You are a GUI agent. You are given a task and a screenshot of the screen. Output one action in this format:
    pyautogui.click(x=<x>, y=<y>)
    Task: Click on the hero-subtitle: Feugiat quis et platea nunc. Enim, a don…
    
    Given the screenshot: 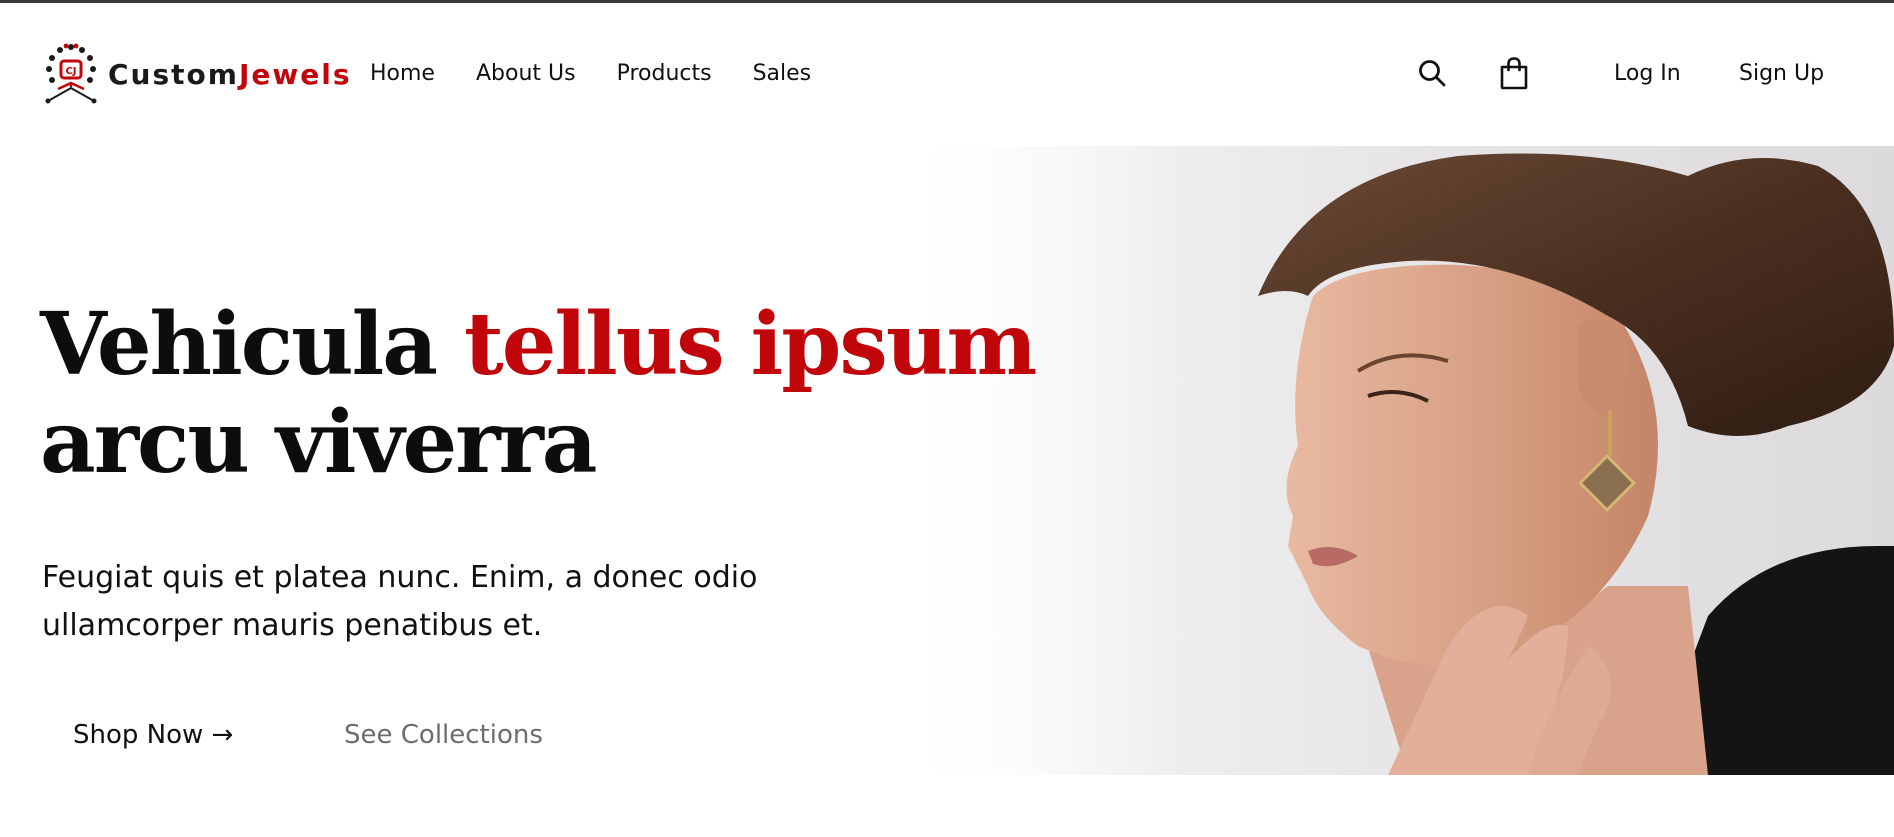 What is the action you would take?
    pyautogui.click(x=400, y=601)
    